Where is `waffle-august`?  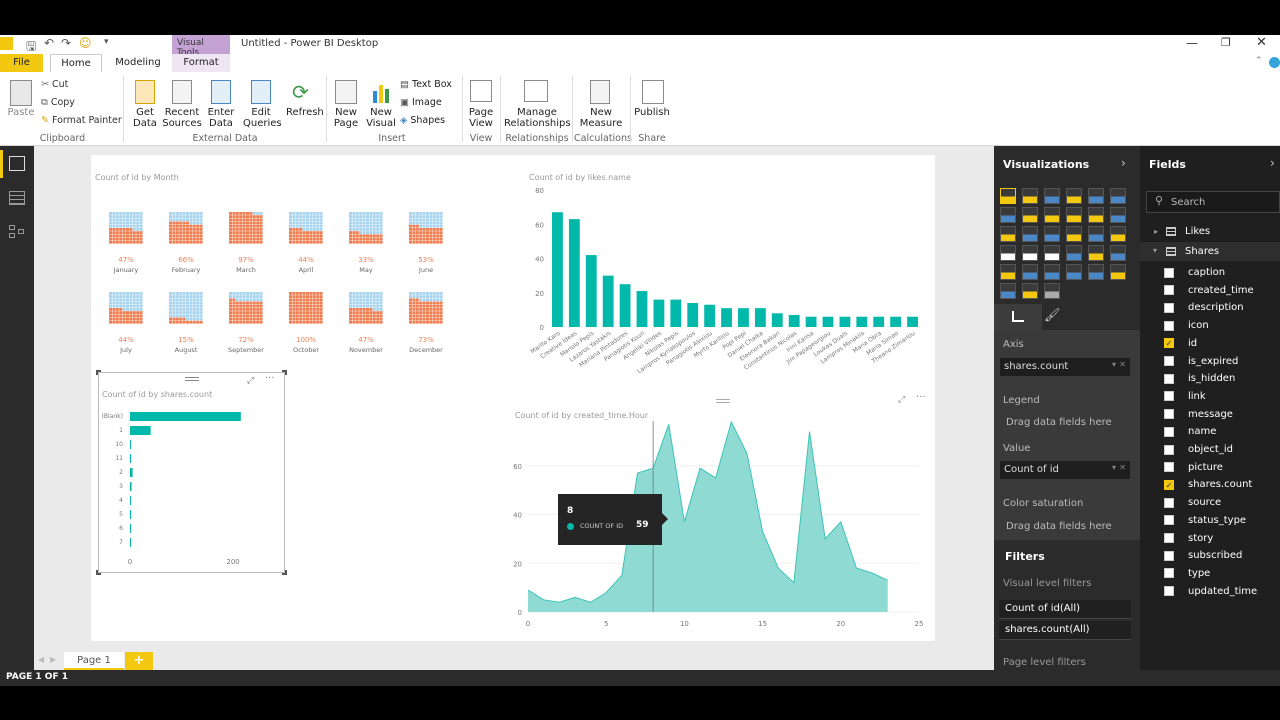 waffle-august is located at coordinates (186, 308).